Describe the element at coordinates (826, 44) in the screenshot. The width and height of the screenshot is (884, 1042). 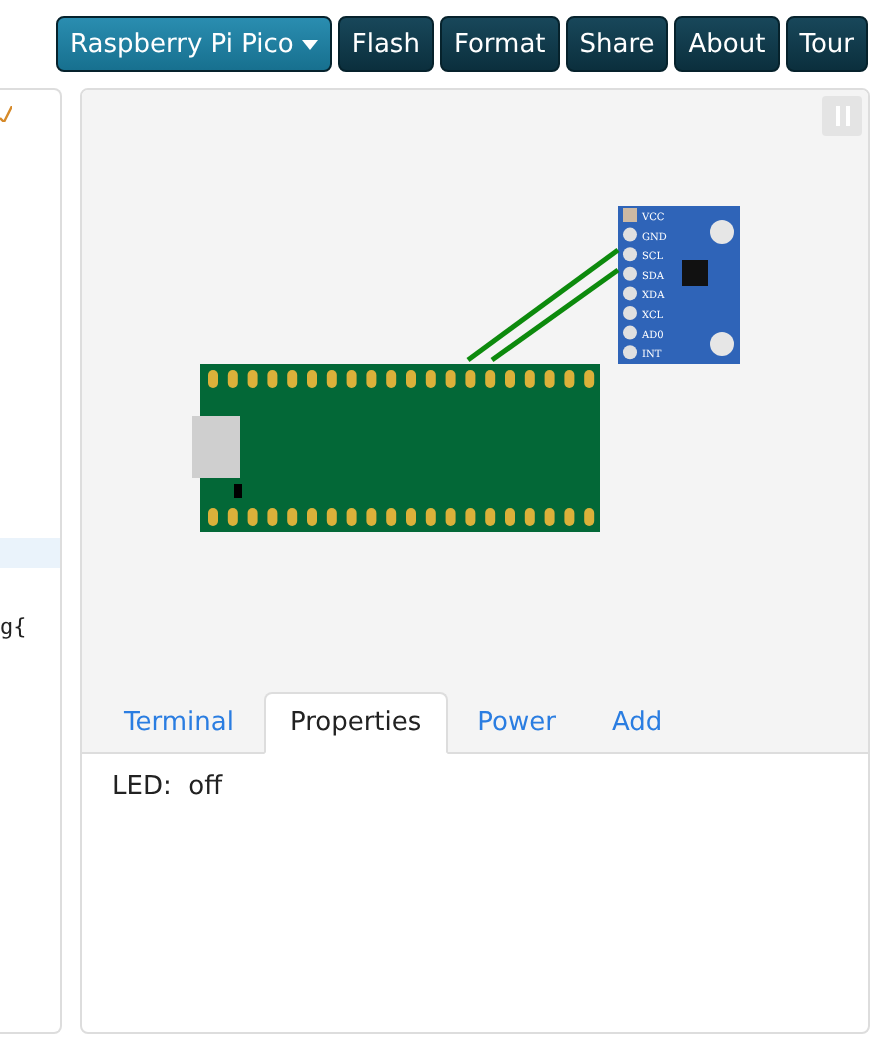
I see `toolbar-button: Tour` at that location.